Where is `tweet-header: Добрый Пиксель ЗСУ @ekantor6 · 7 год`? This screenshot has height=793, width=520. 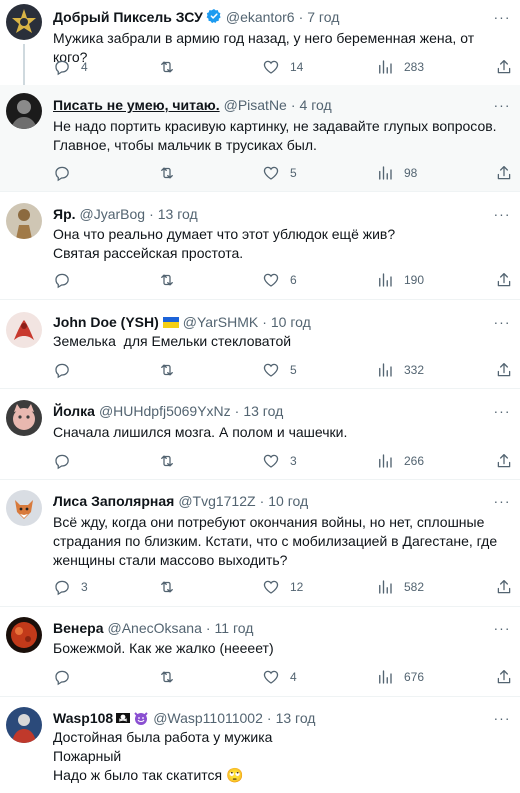 tweet-header: Добрый Пиксель ЗСУ @ekantor6 · 7 год is located at coordinates (271, 17).